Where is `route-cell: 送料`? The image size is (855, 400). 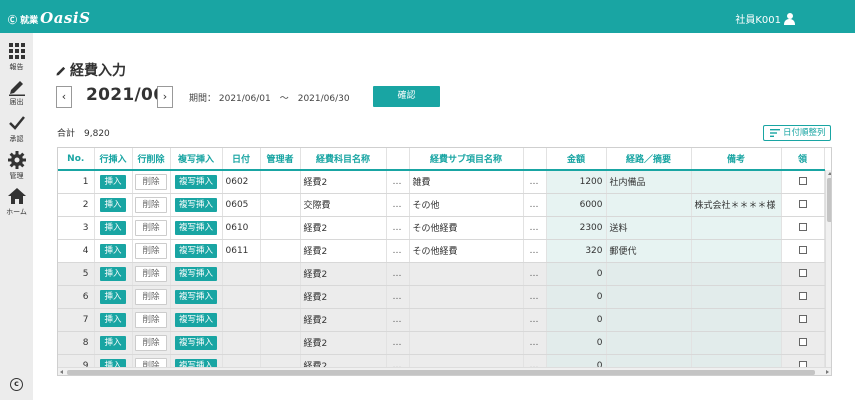
route-cell: 送料 is located at coordinates (649, 228).